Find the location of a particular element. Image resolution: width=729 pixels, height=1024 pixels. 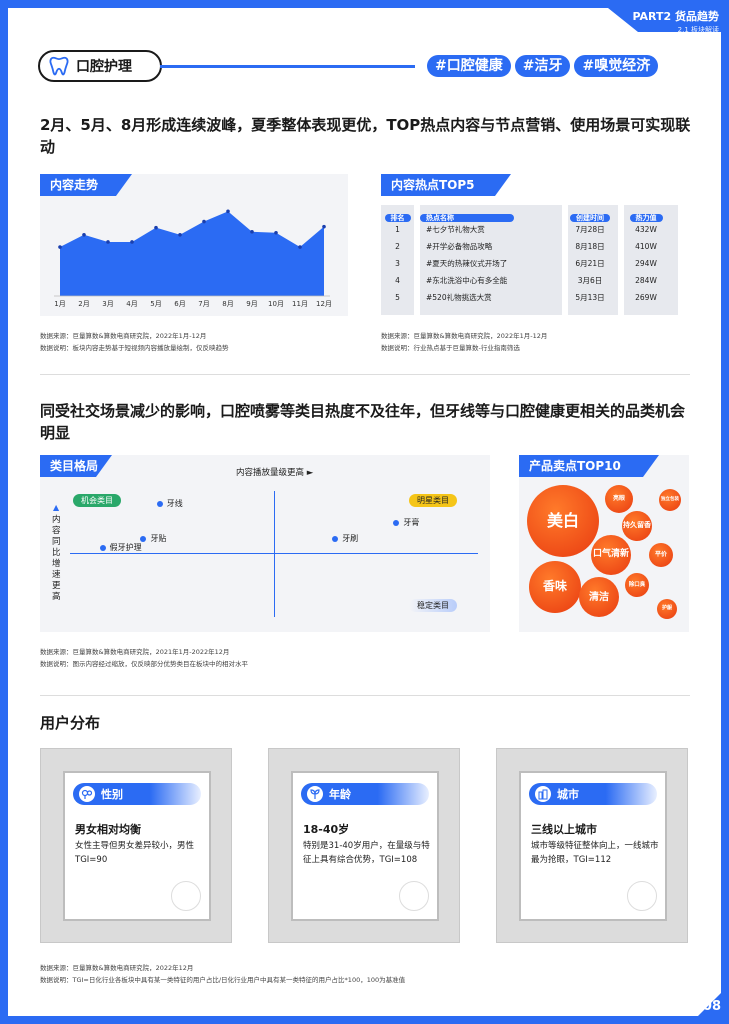

tag-olfactory-economy: #嗅觉经济 is located at coordinates (616, 66).